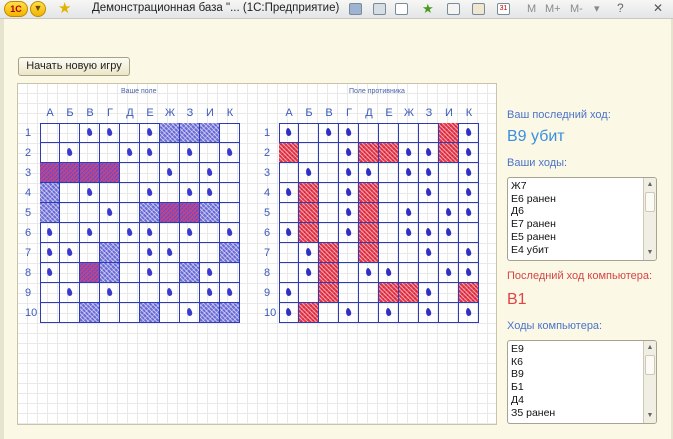 Image resolution: width=673 pixels, height=439 pixels. I want to click on calculator-icon, so click(478, 9).